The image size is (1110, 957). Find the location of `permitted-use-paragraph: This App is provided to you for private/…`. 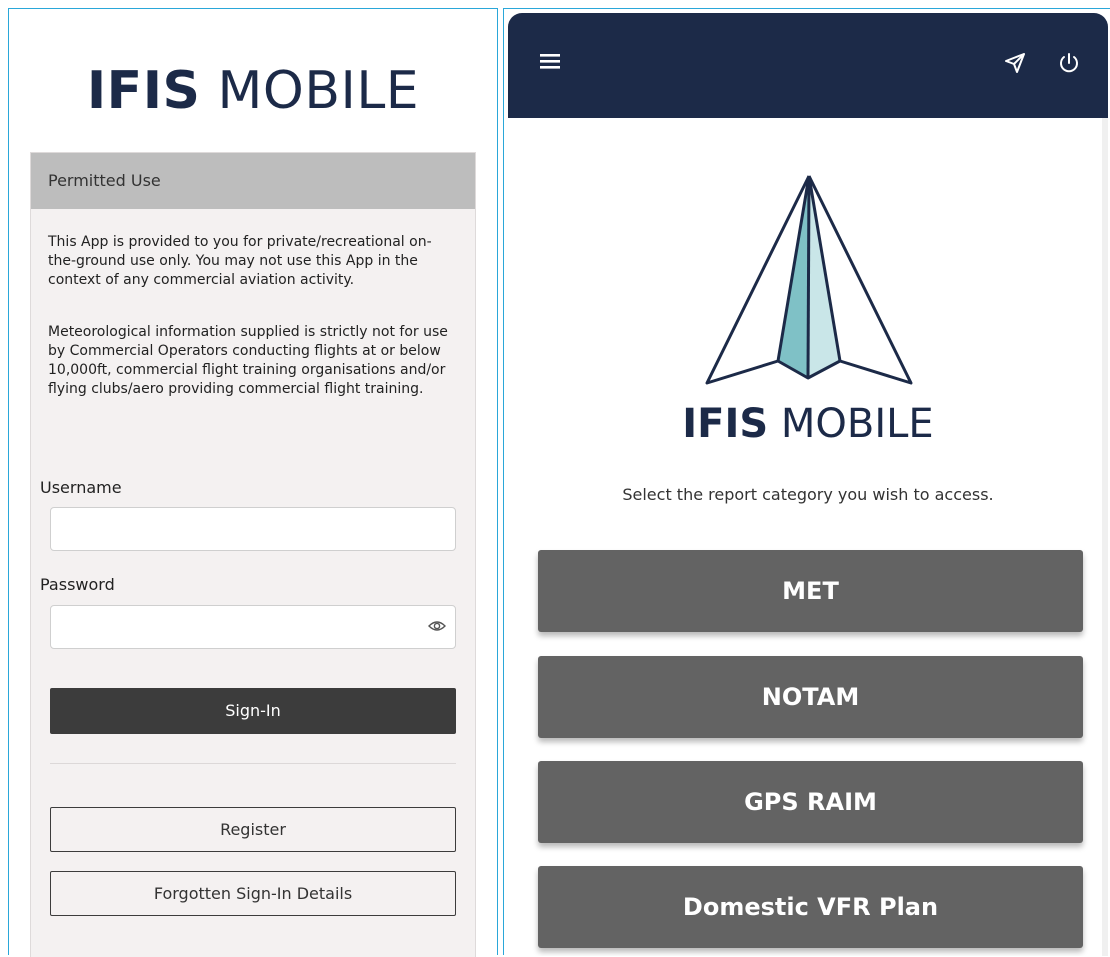

permitted-use-paragraph: This App is provided to you for private/… is located at coordinates (240, 261).